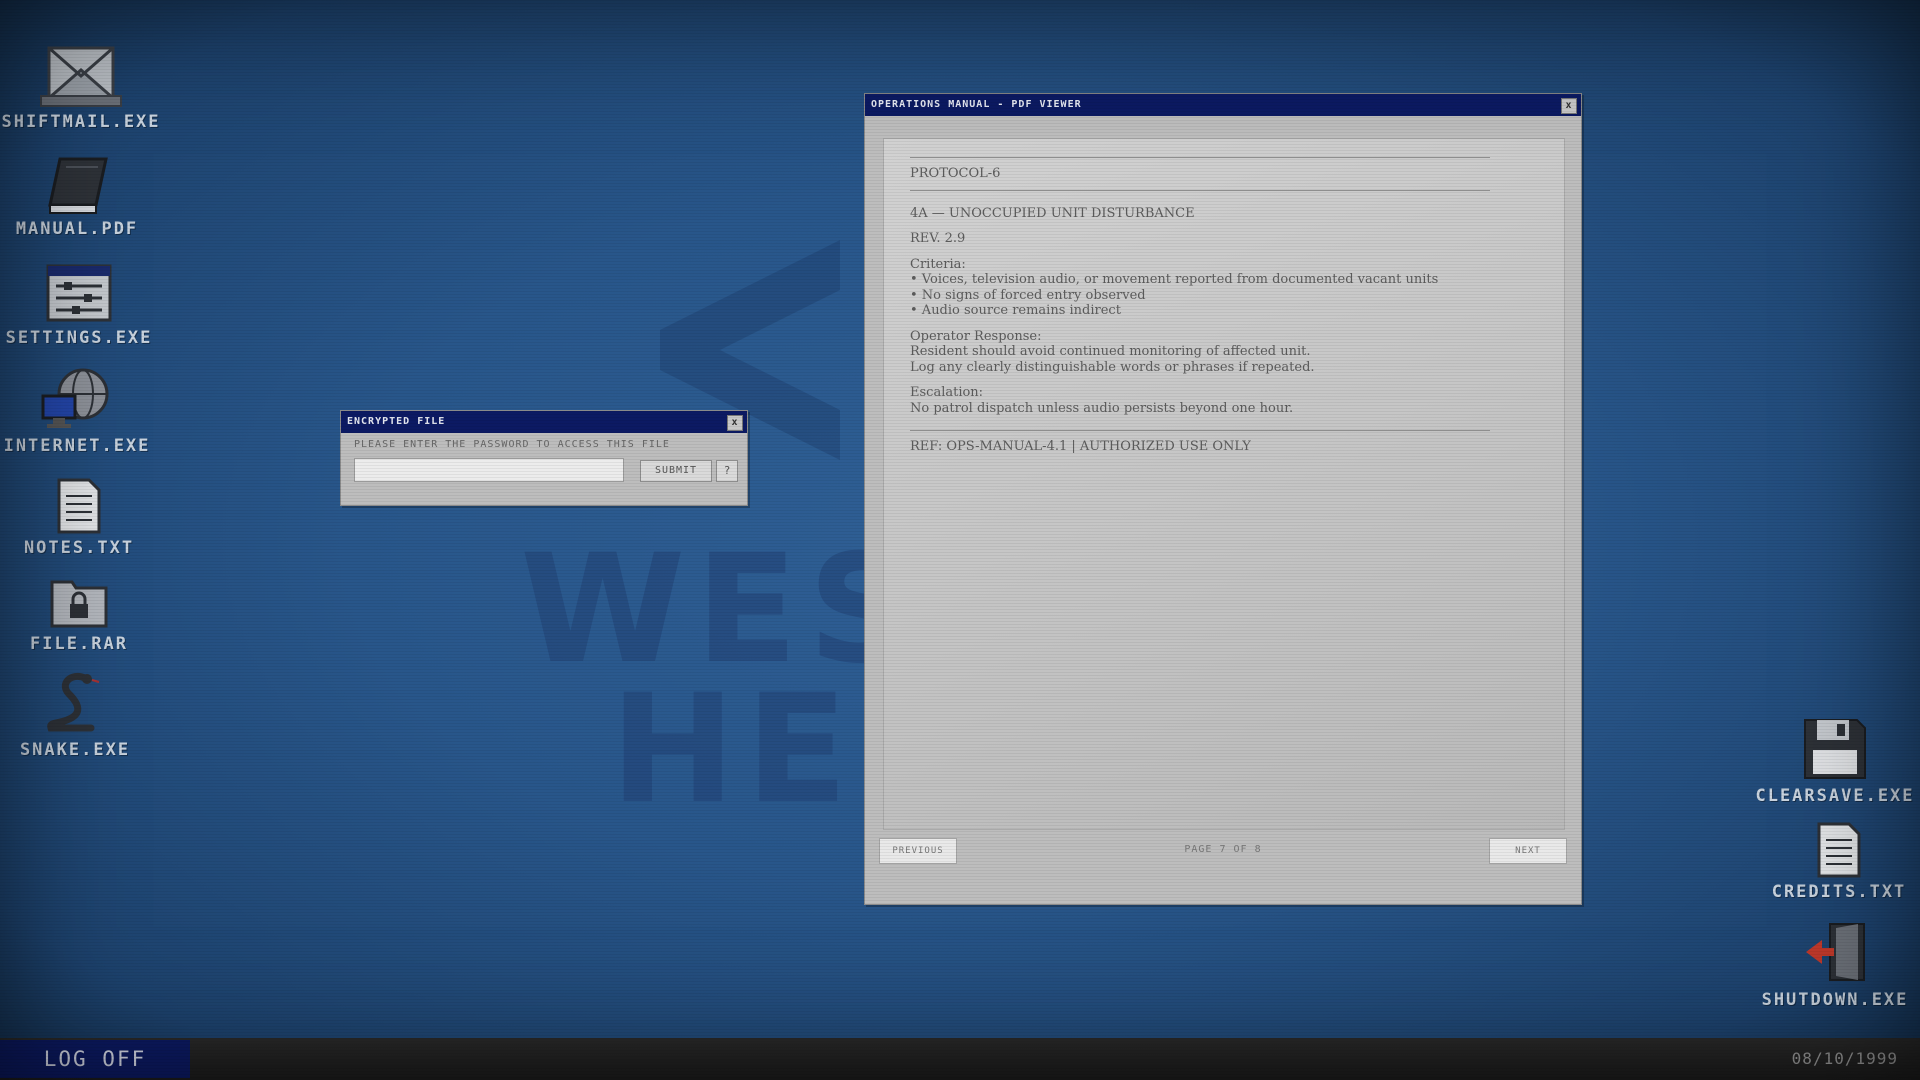 Image resolution: width=1920 pixels, height=1080 pixels. Describe the element at coordinates (1052, 213) in the screenshot. I see `section-heading: 4A — UNOCCUPIED UNIT DISTURBANCE` at that location.